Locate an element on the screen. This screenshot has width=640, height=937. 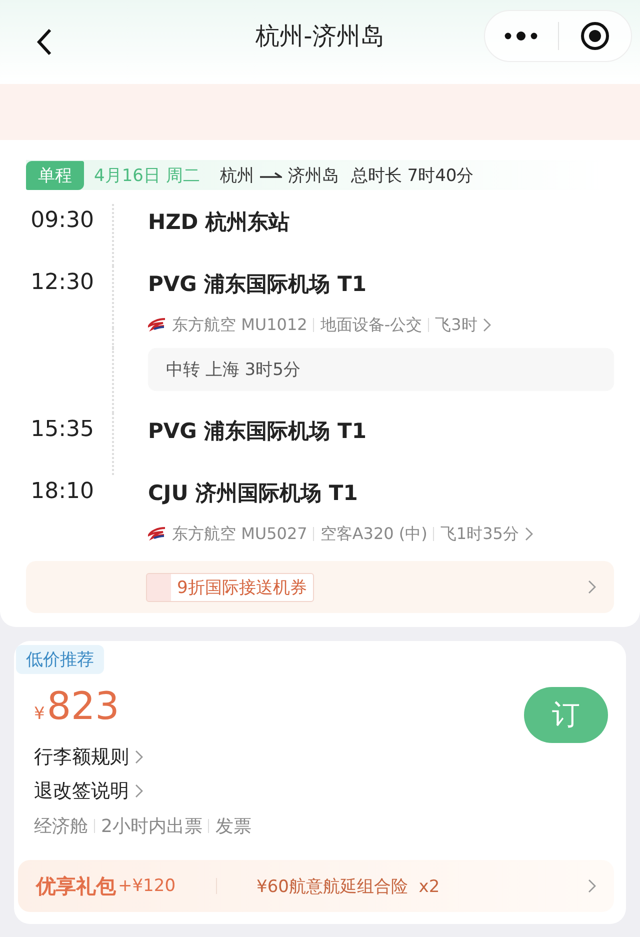
gift-package-bar: 优享礼包+¥120 ¥60航意航延组合险 x2 is located at coordinates (316, 886).